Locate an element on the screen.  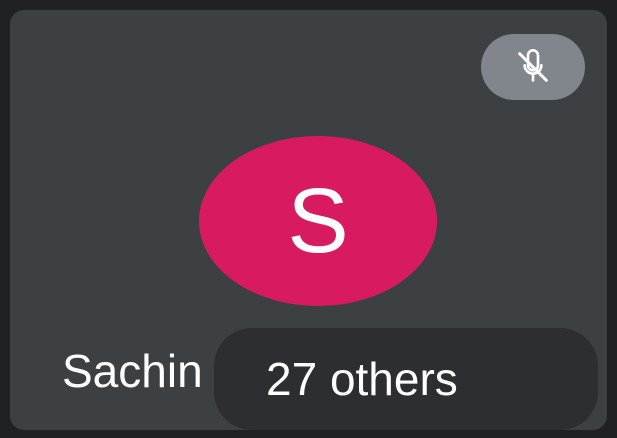
mute-indicator is located at coordinates (533, 67).